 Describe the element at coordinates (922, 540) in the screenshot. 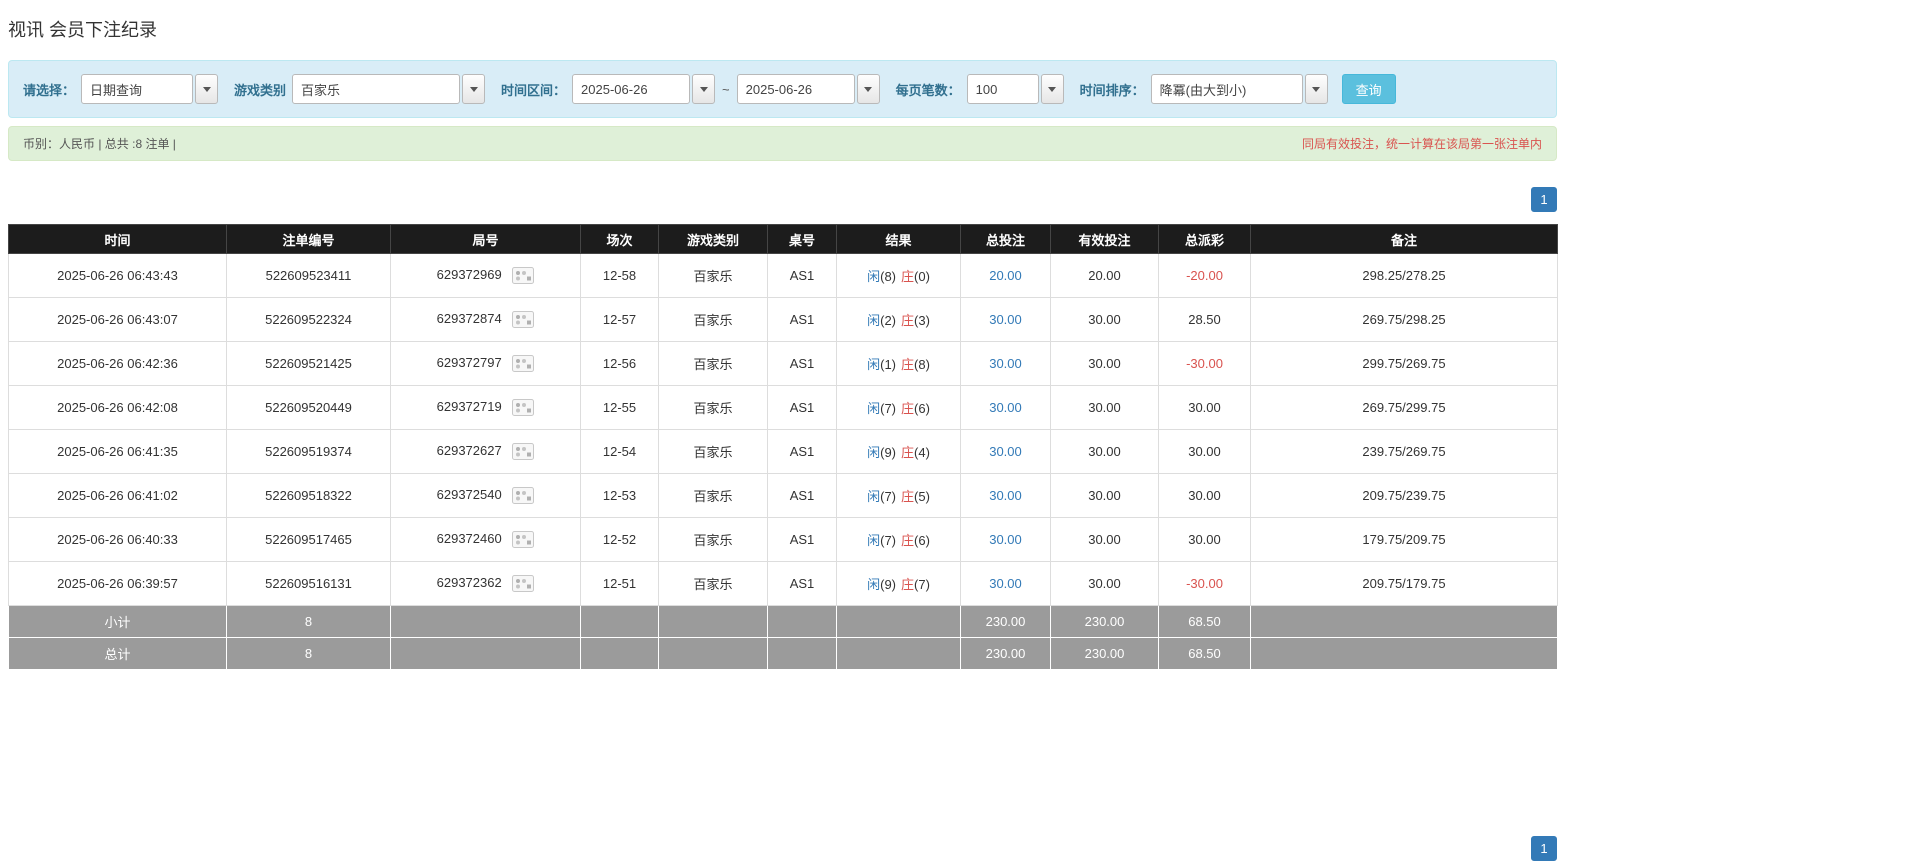

I see `banker-result-score: (6)` at that location.